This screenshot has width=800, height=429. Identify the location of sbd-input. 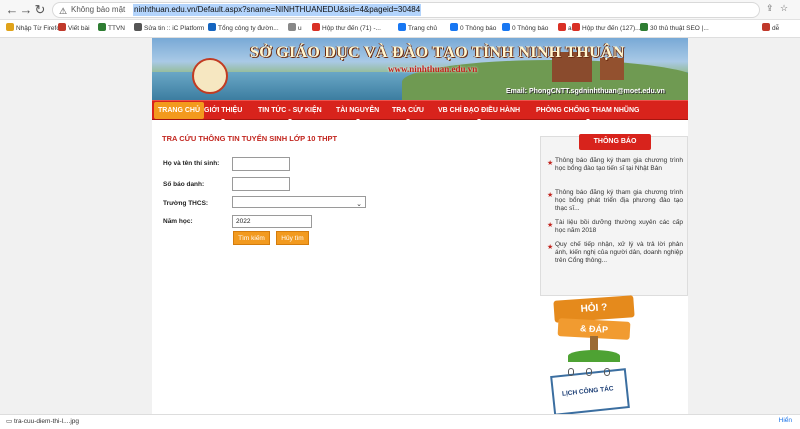
(261, 184).